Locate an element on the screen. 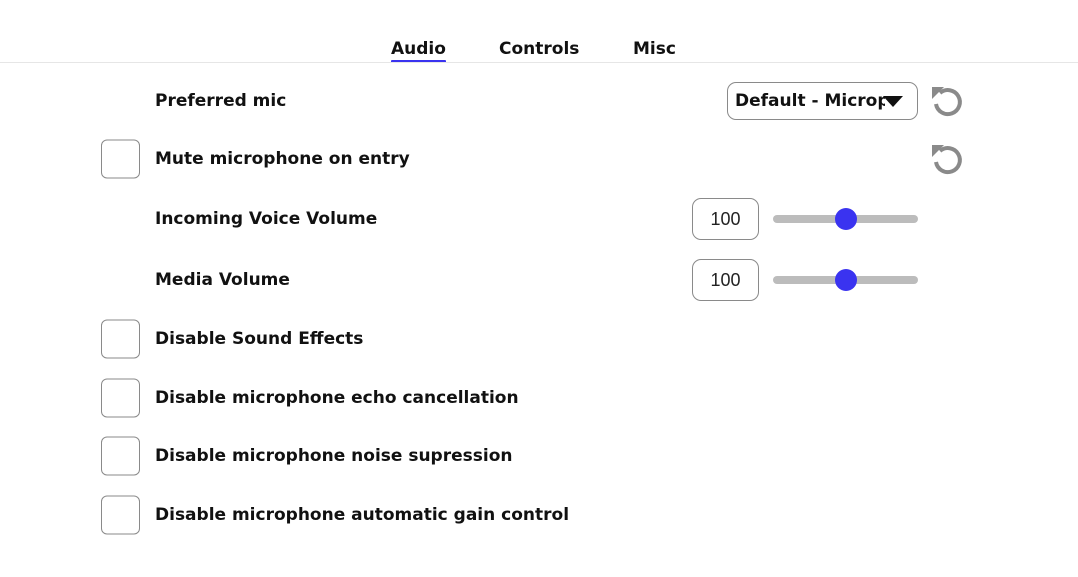 This screenshot has height=577, width=1078. media-volume-input: 100 is located at coordinates (725, 280).